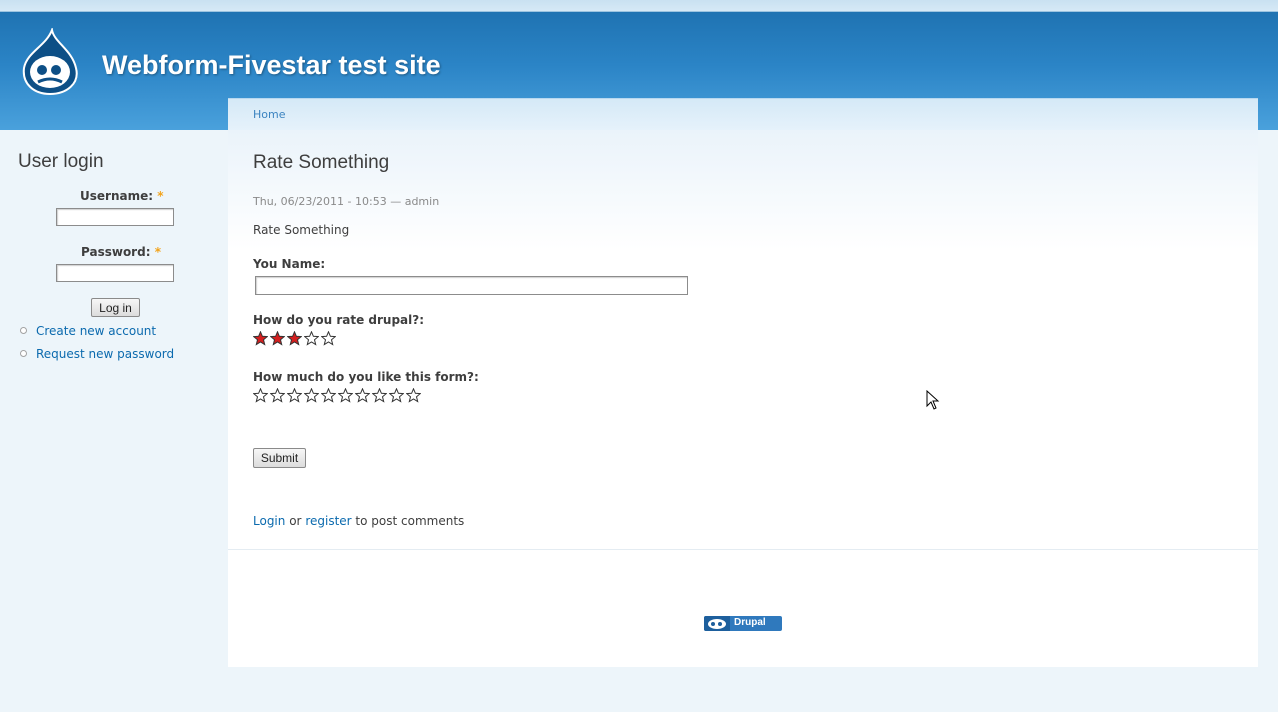  Describe the element at coordinates (328, 521) in the screenshot. I see `register-link: register` at that location.